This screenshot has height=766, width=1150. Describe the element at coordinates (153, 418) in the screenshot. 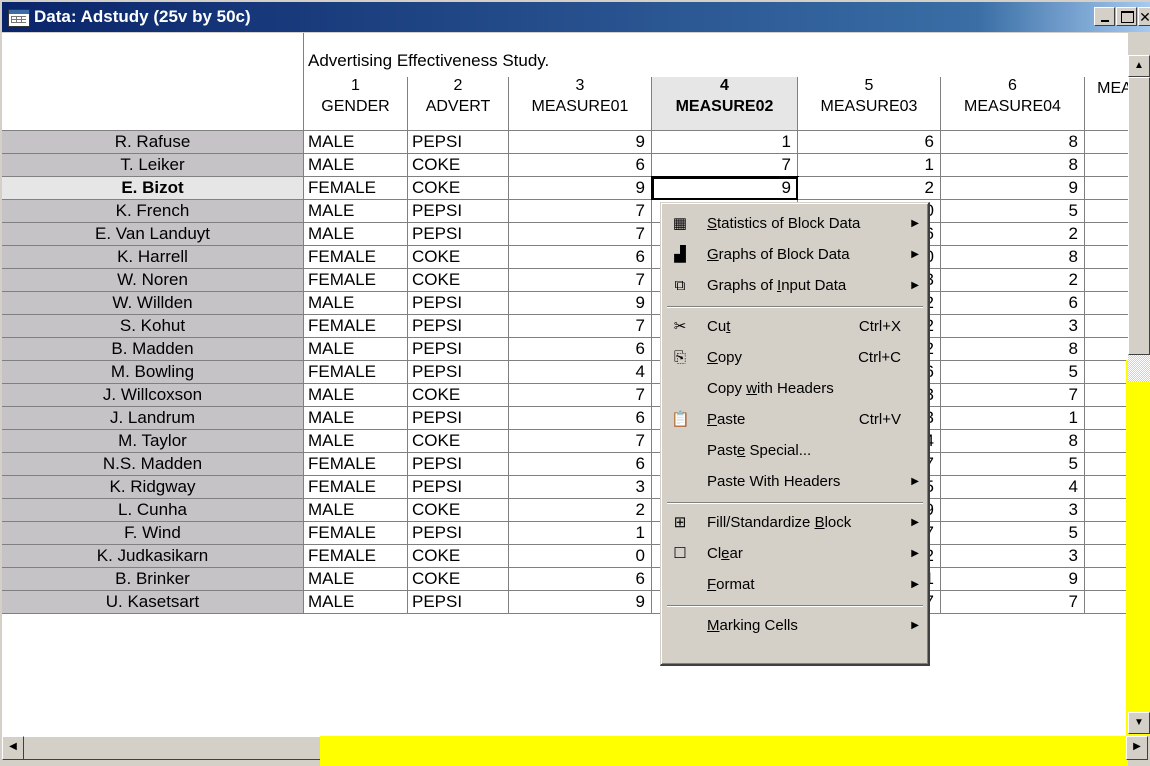

I see `row-header: J. Landrum` at that location.